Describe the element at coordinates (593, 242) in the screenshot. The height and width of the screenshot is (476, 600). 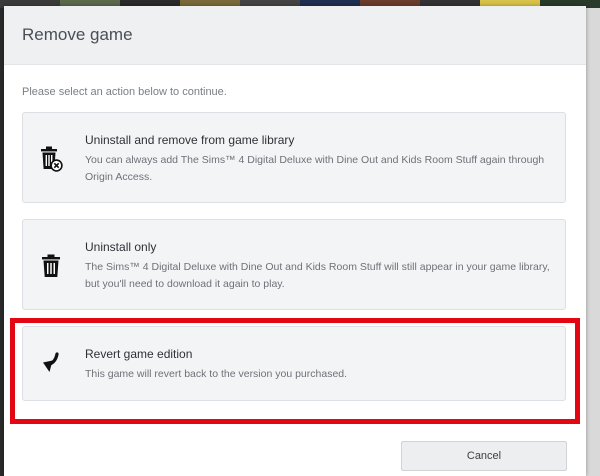
I see `background-right-edge` at that location.